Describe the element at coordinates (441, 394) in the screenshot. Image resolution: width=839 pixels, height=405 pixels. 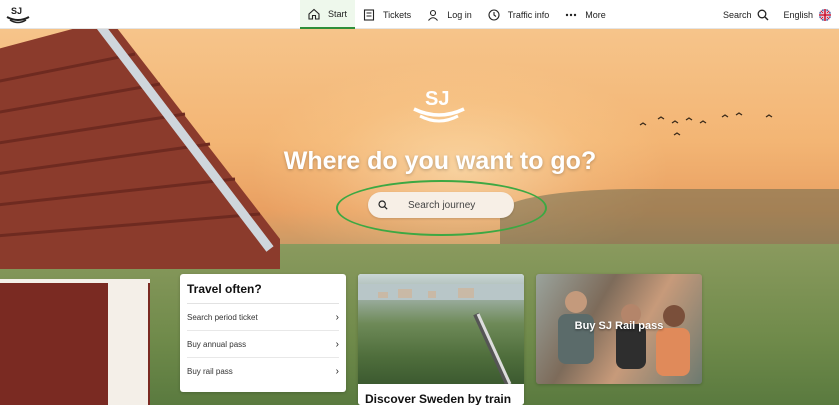
I see `discover-sweden-title: Discover Sweden by train` at that location.